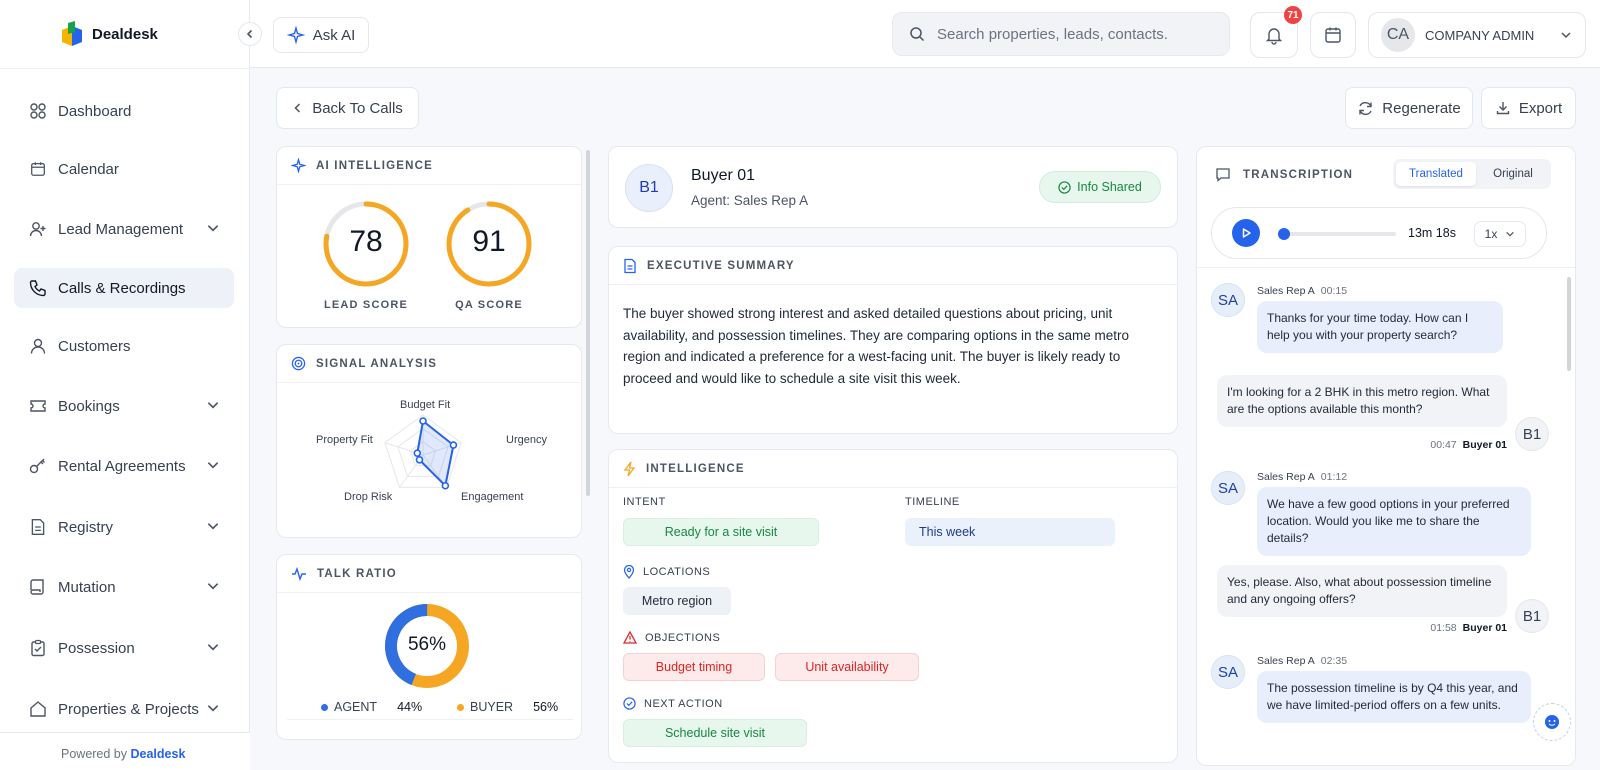  What do you see at coordinates (694, 667) in the screenshot?
I see `objection-chip: Budget timing` at bounding box center [694, 667].